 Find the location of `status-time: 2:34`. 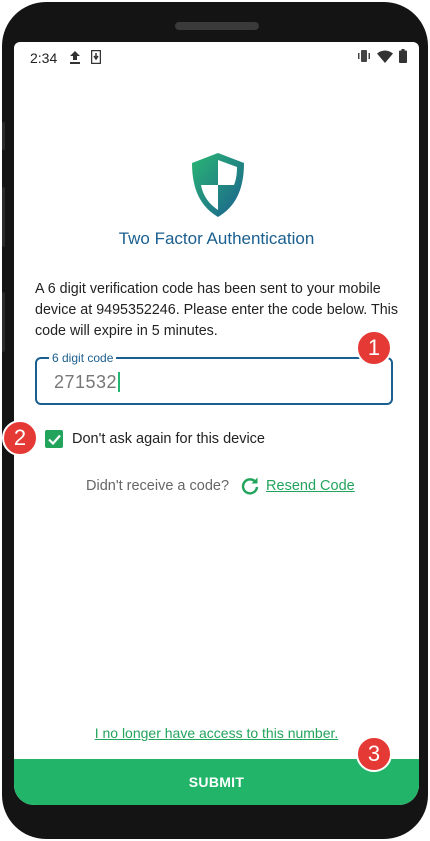

status-time: 2:34 is located at coordinates (44, 58).